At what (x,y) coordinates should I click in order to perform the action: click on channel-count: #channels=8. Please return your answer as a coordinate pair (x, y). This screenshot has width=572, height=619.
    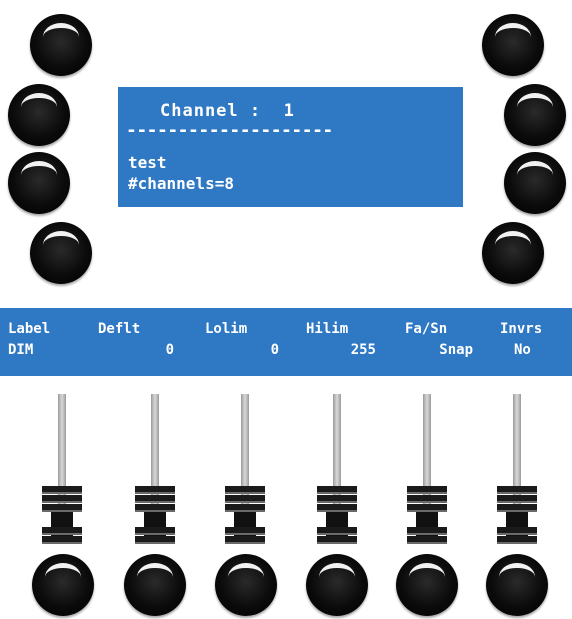
    Looking at the image, I should click on (181, 183).